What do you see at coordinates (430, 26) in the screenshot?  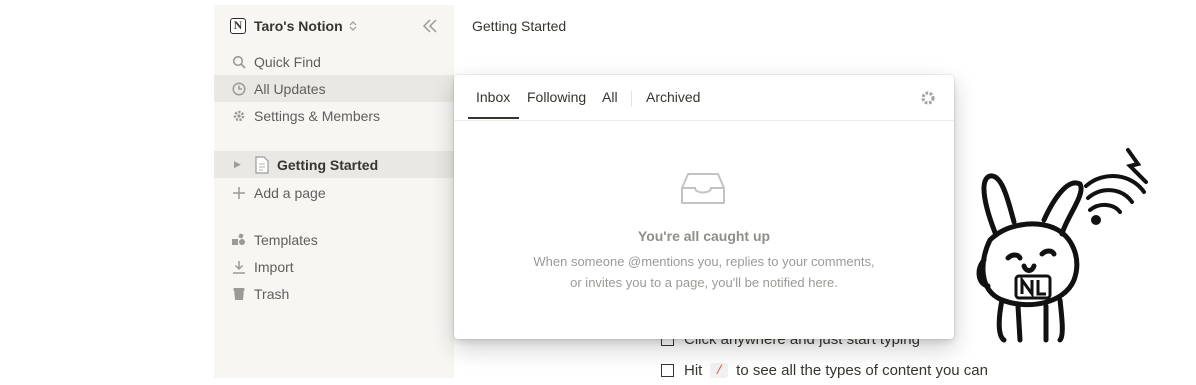 I see `collapse-sidebar-icon` at bounding box center [430, 26].